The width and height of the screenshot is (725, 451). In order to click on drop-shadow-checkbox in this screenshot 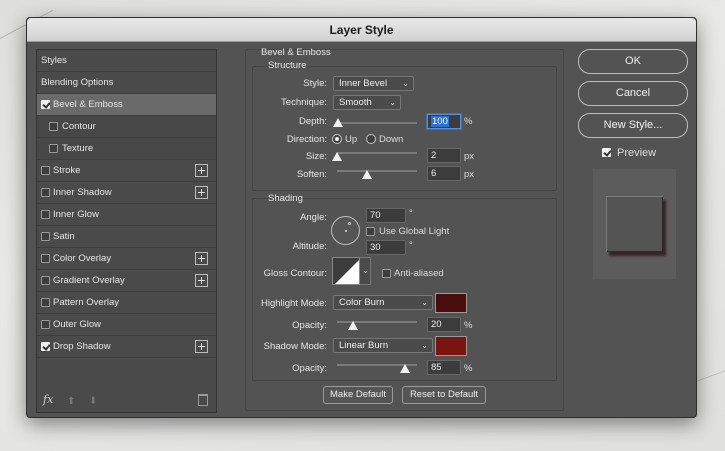, I will do `click(45, 346)`.